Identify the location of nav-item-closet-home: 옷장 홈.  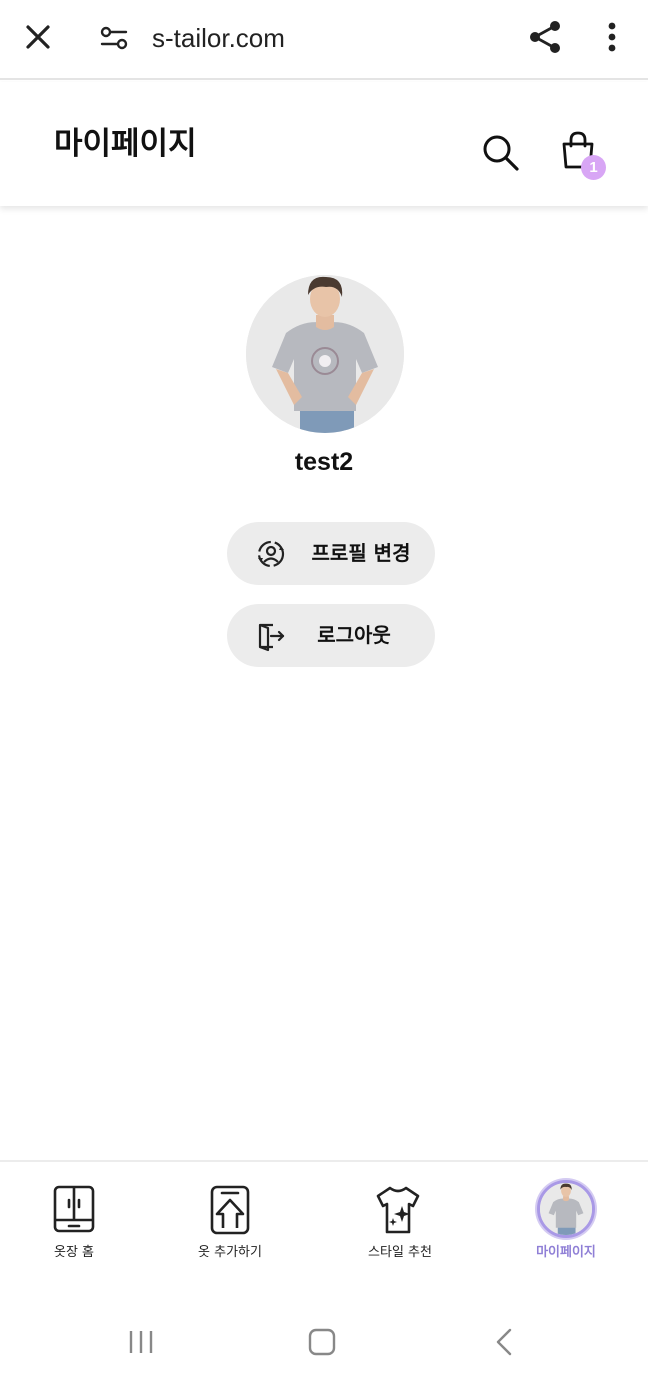
(74, 1217).